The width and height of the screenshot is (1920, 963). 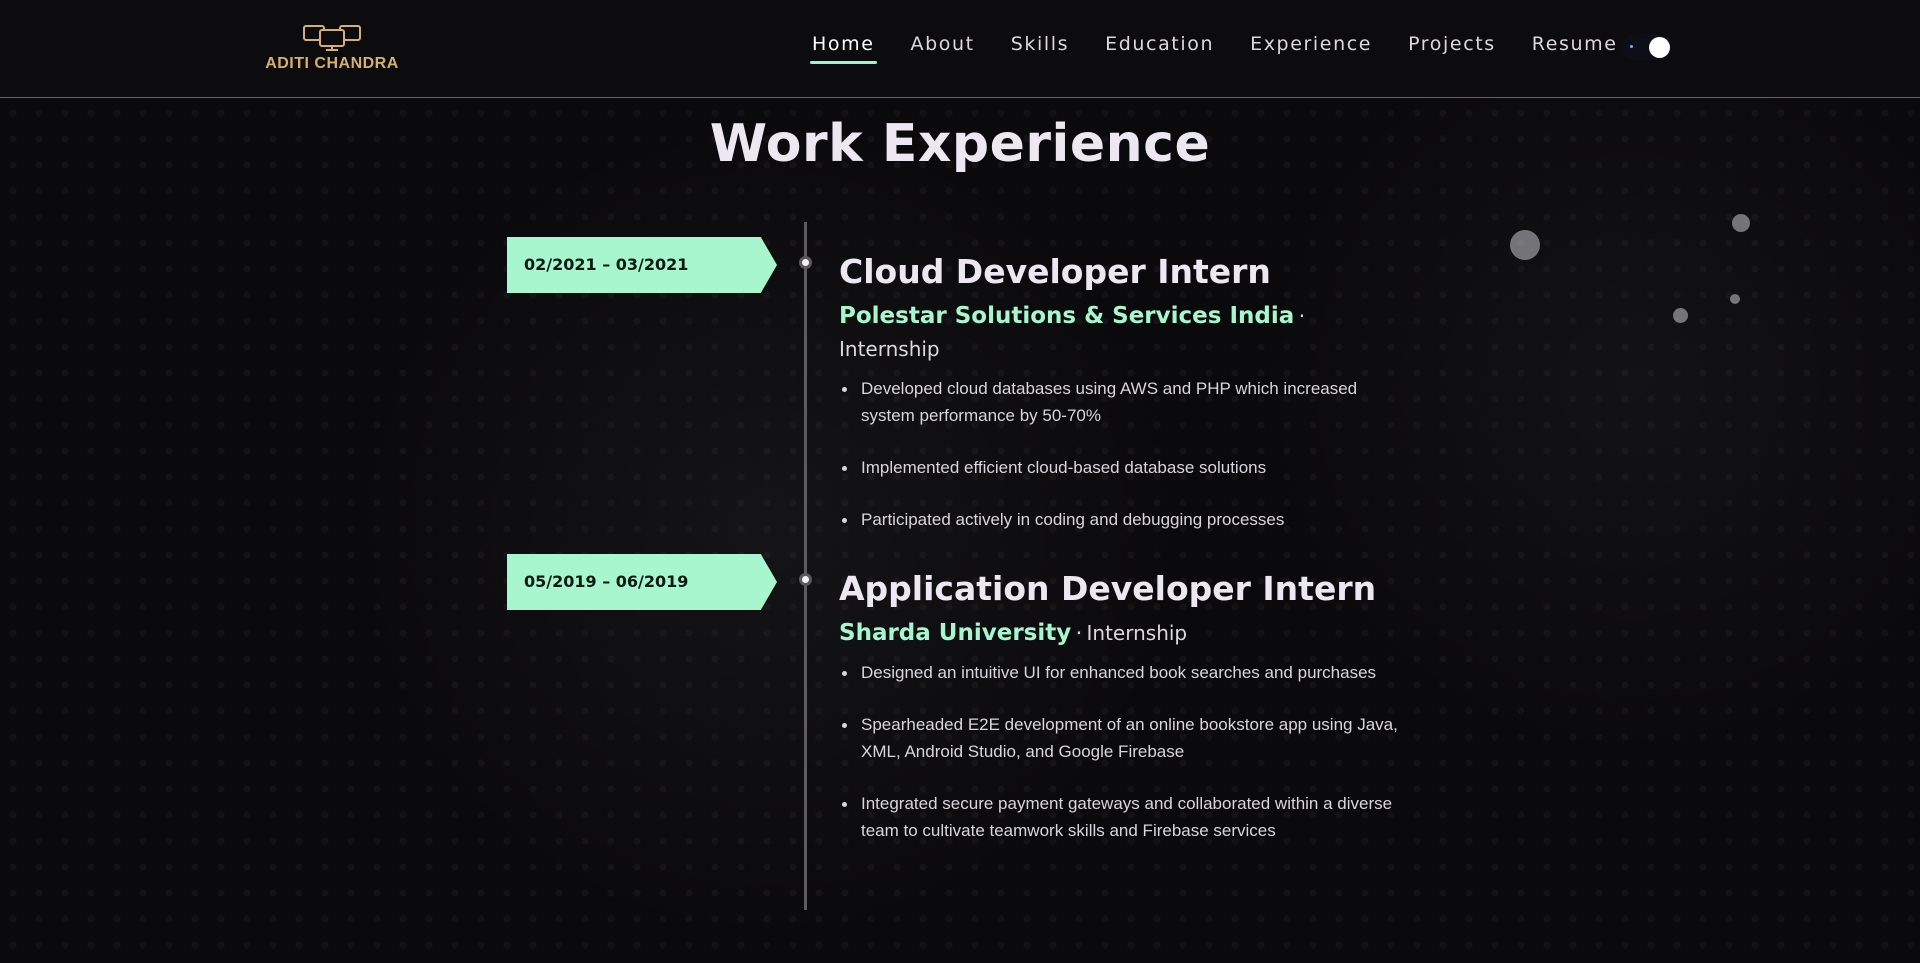 I want to click on date-tag: 02/2021 – 03/2021, so click(x=642, y=265).